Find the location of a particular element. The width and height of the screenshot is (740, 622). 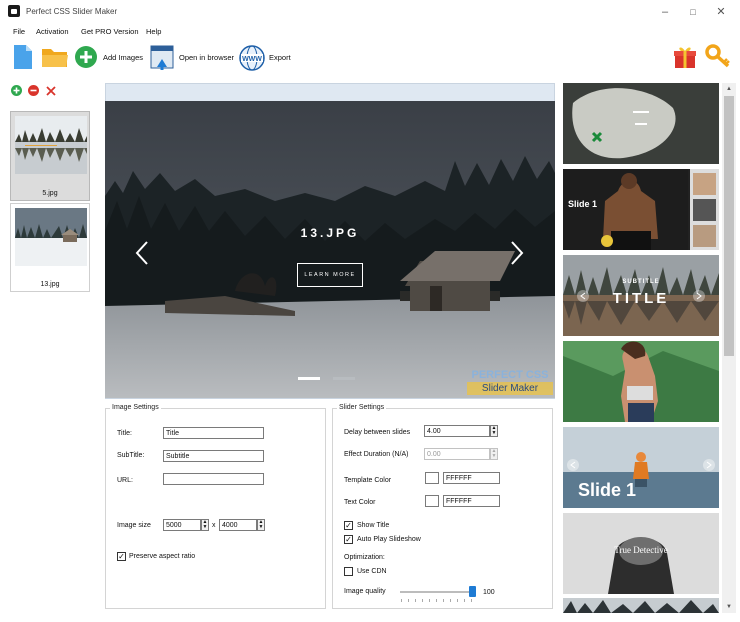

url-label: URL: is located at coordinates (125, 480).